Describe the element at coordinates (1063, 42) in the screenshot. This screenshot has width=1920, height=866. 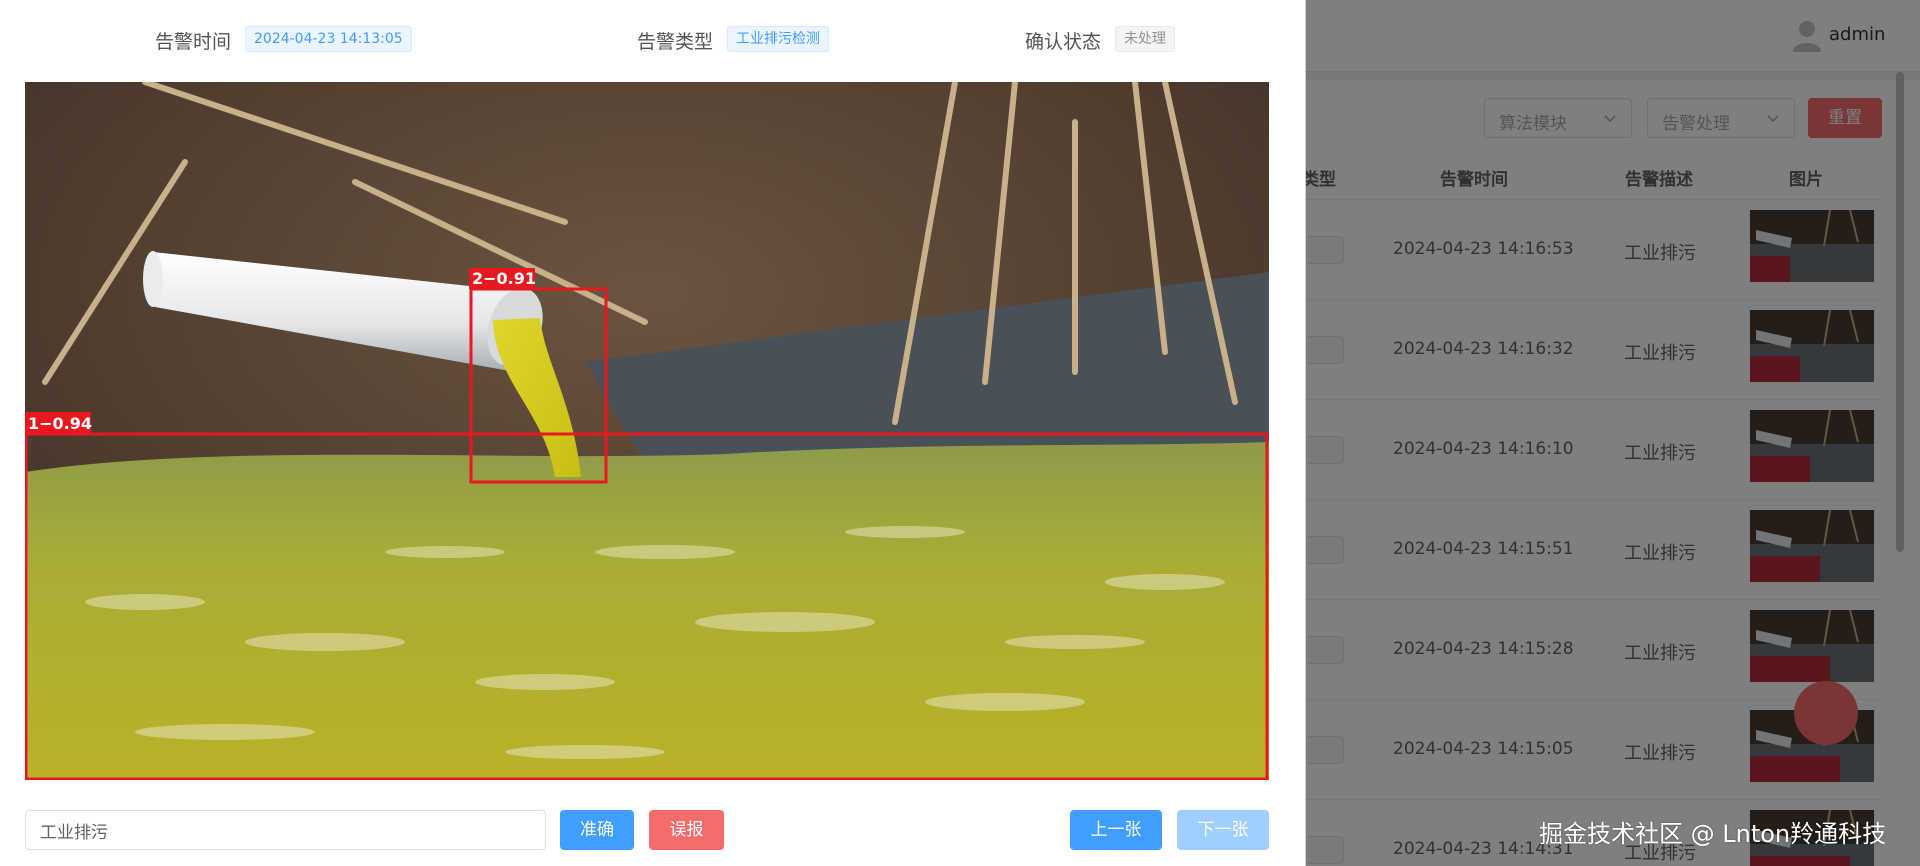
I see `confirm-status-label: 确认状态` at that location.